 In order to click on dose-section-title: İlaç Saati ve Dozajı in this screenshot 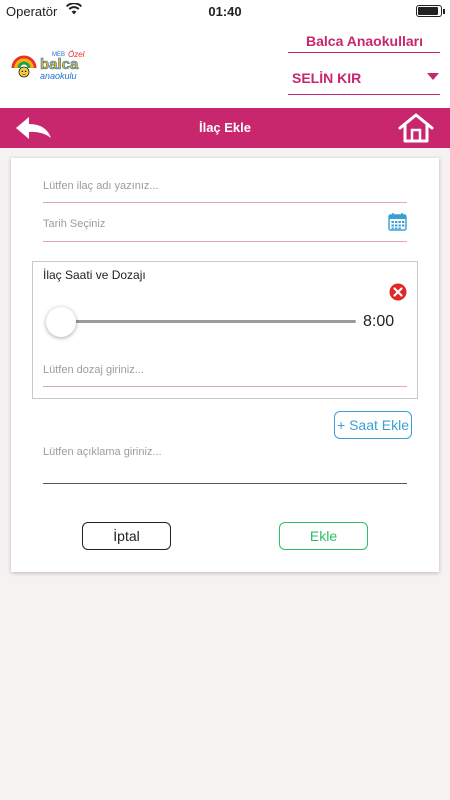, I will do `click(94, 275)`.